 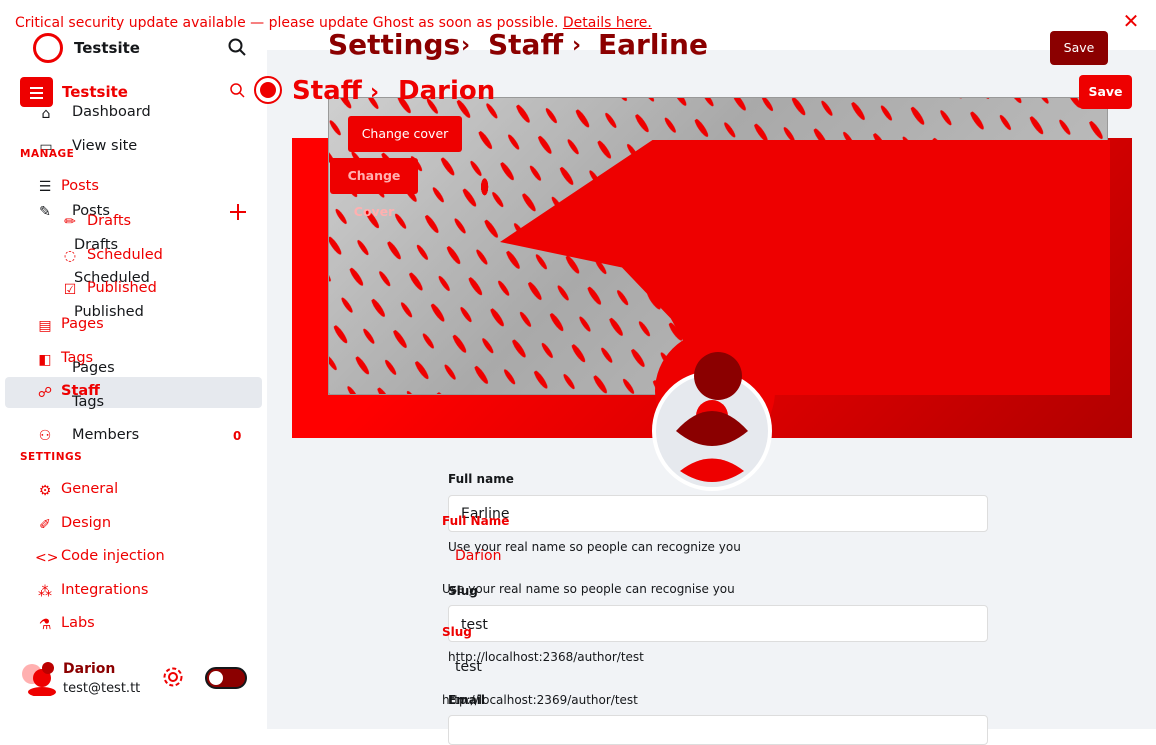 What do you see at coordinates (718, 513) in the screenshot?
I see `full-name-input-back` at bounding box center [718, 513].